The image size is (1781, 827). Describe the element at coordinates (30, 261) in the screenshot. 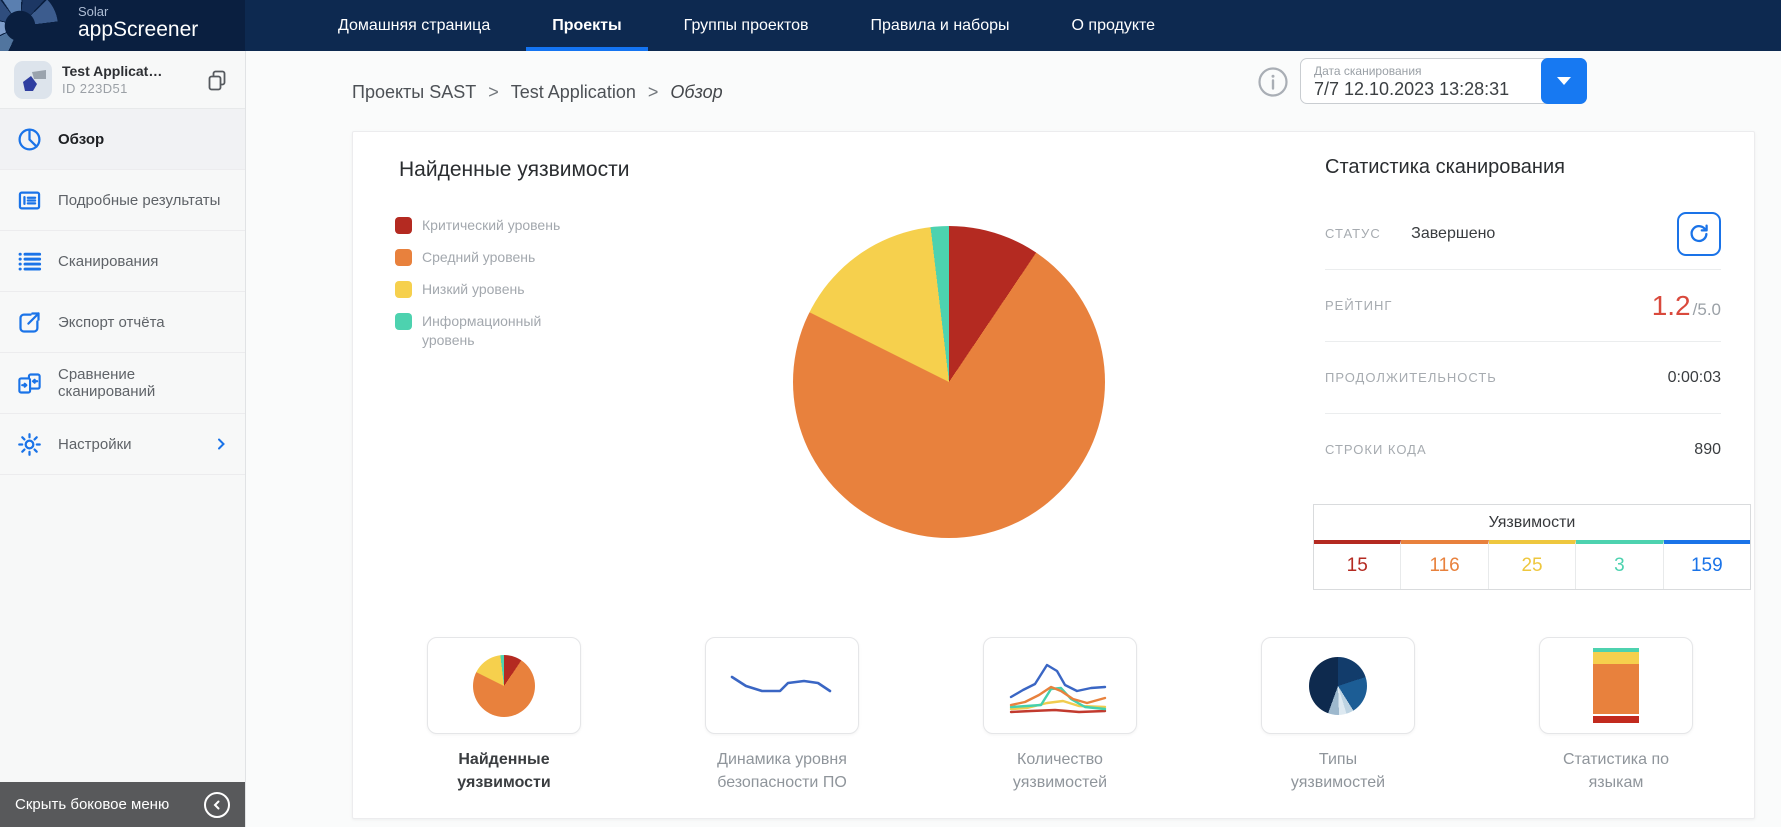

I see `scans-list-icon` at that location.